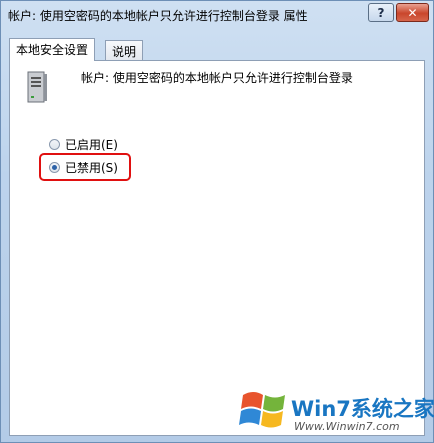 This screenshot has height=443, width=434. I want to click on highlight-box, so click(85, 167).